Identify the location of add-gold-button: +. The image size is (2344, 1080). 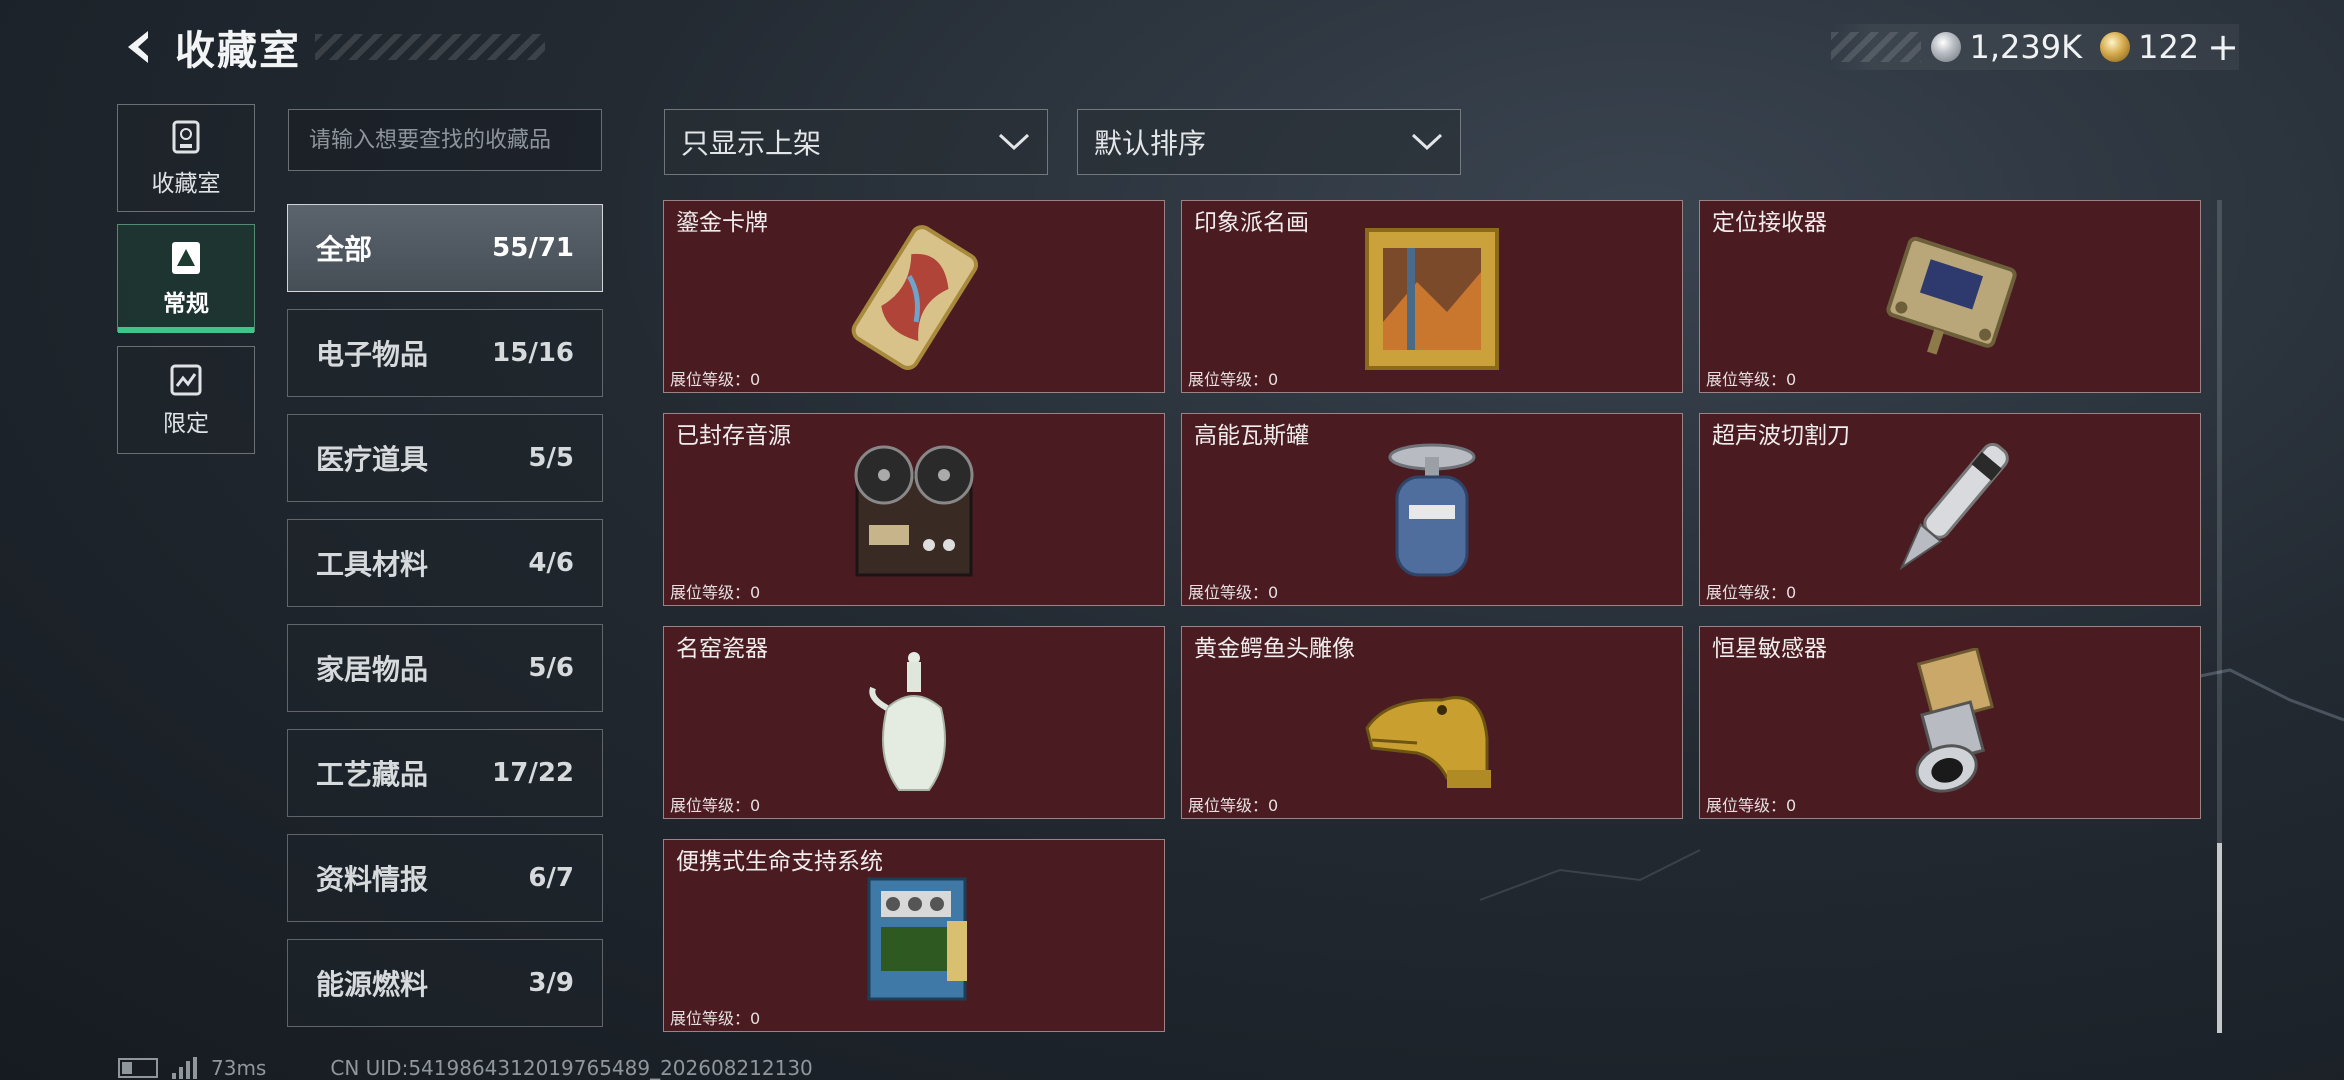
(2223, 47).